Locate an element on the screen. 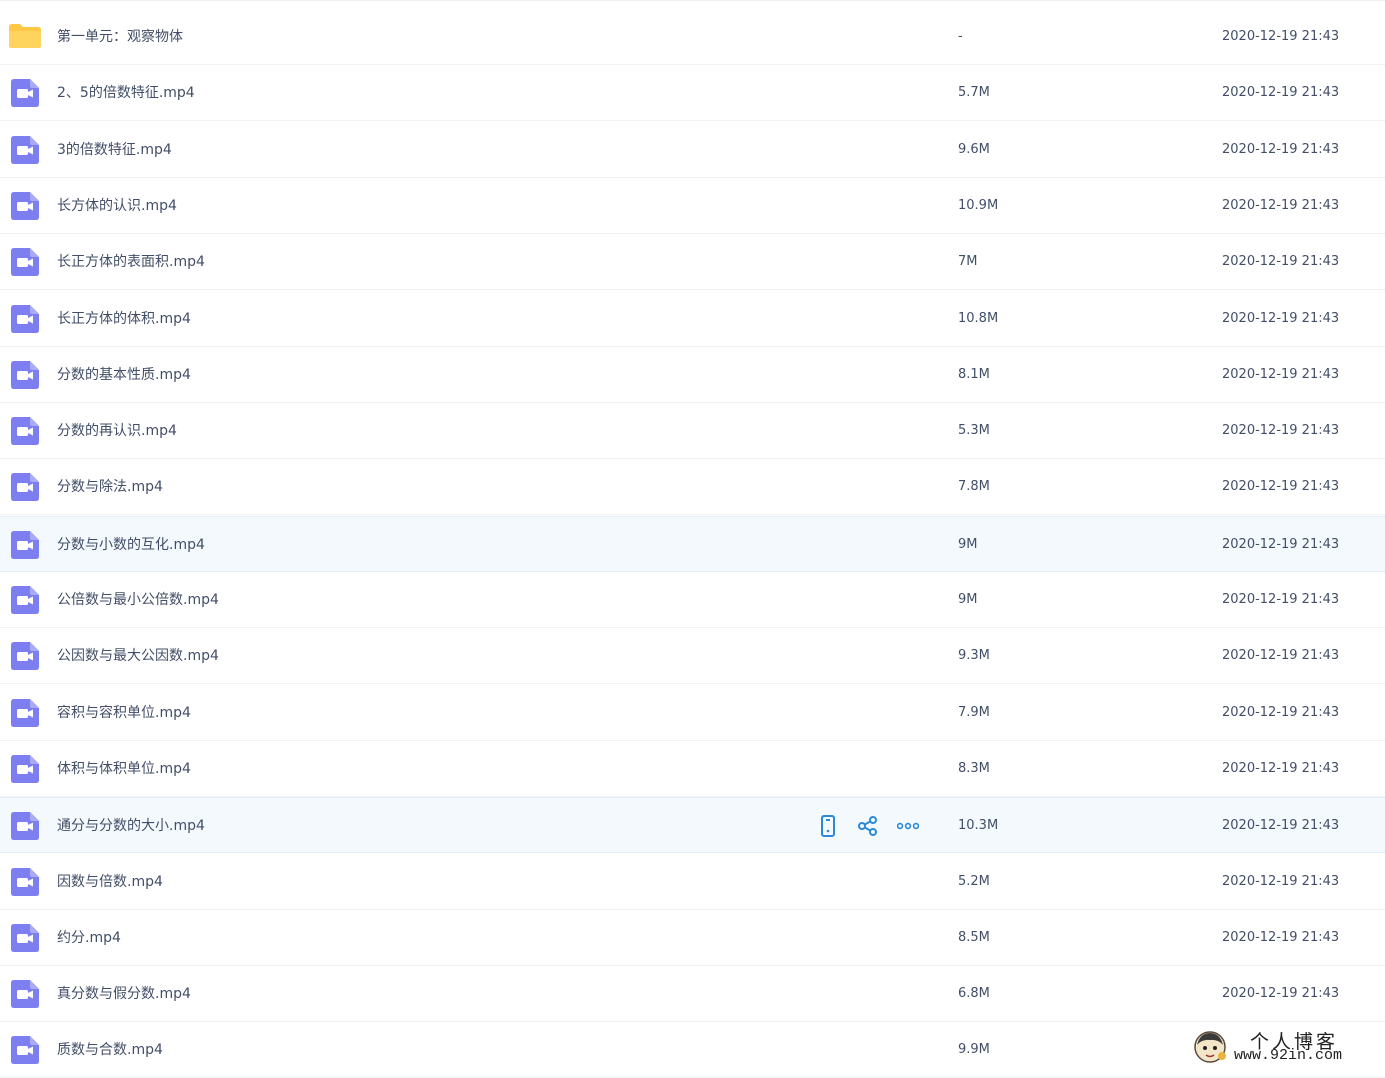 Image resolution: width=1385 pixels, height=1078 pixels. file-row: 分数的再认识.mp4 5.3M 2020-12-19 21:43 is located at coordinates (692, 431).